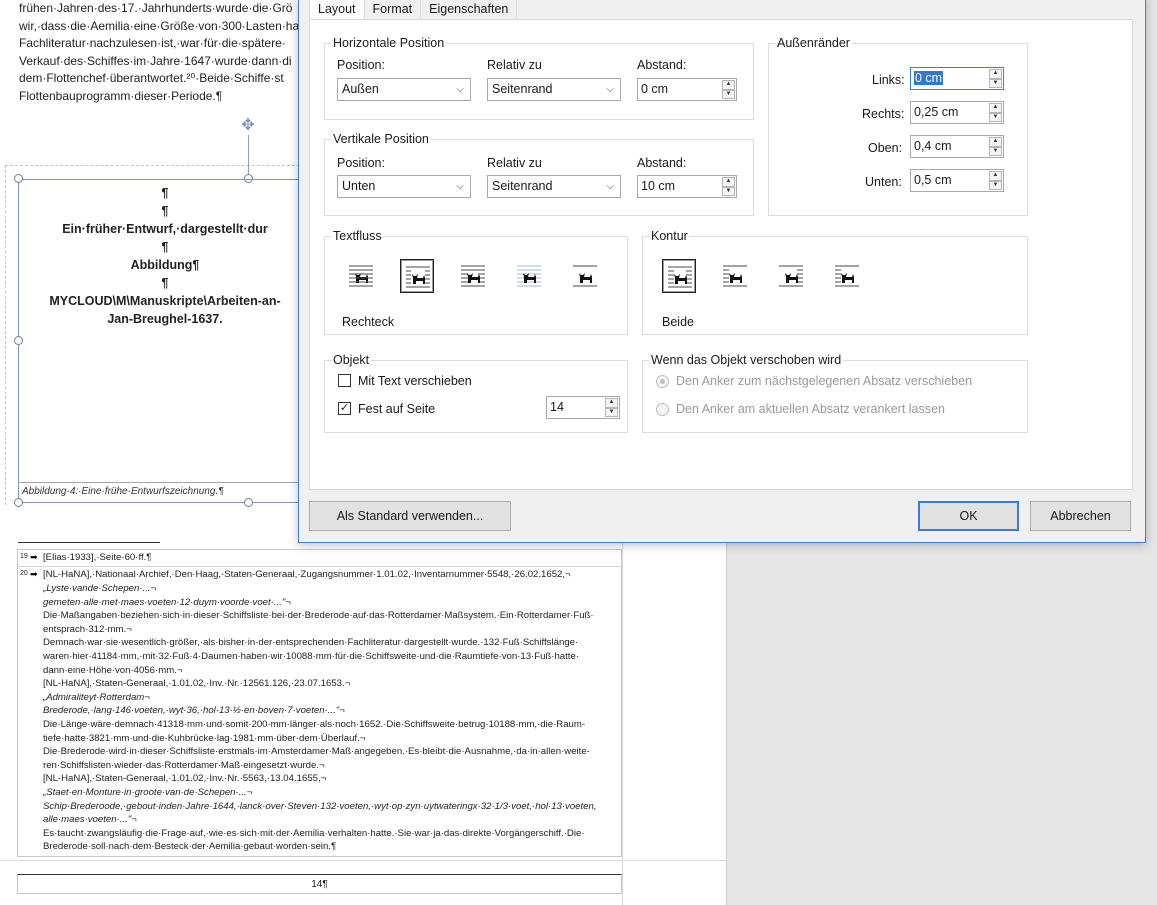 Image resolution: width=1157 pixels, height=905 pixels. What do you see at coordinates (333, 820) in the screenshot?
I see `footnote-line: alle·maes·voeten·..."¬` at bounding box center [333, 820].